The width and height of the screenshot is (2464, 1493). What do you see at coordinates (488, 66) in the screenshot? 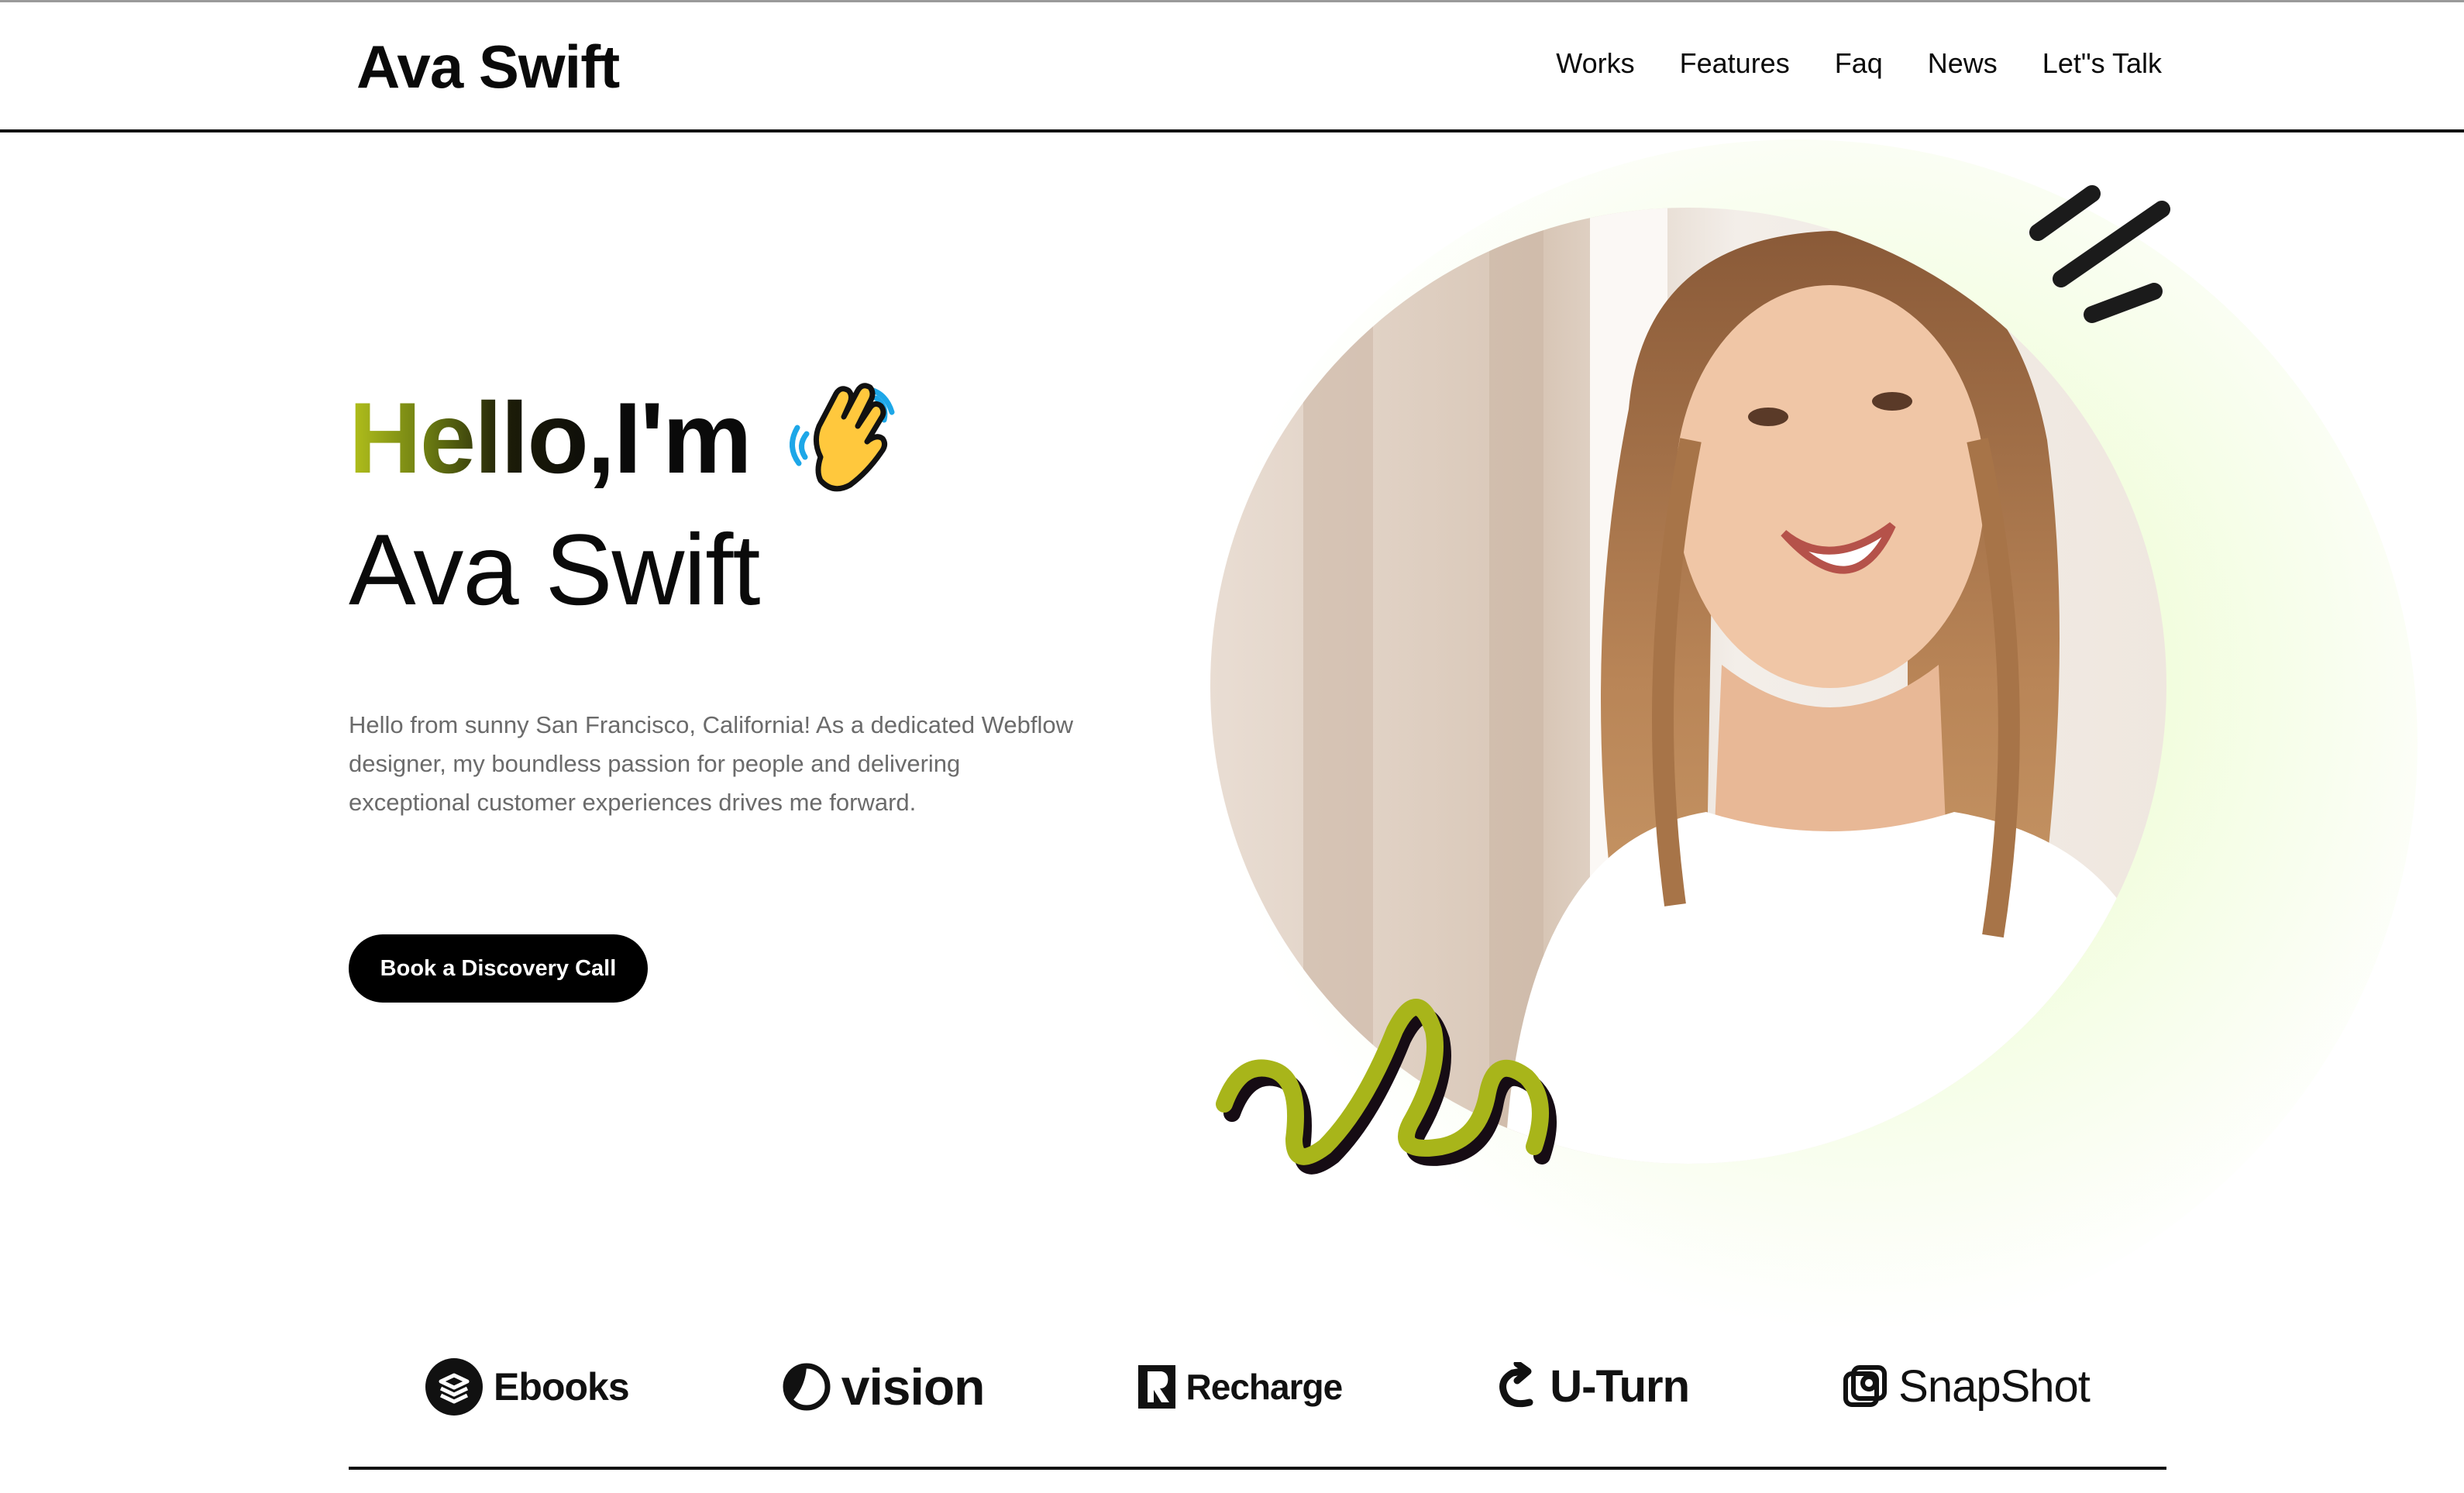
I see `brand-logo: Ava Swift` at bounding box center [488, 66].